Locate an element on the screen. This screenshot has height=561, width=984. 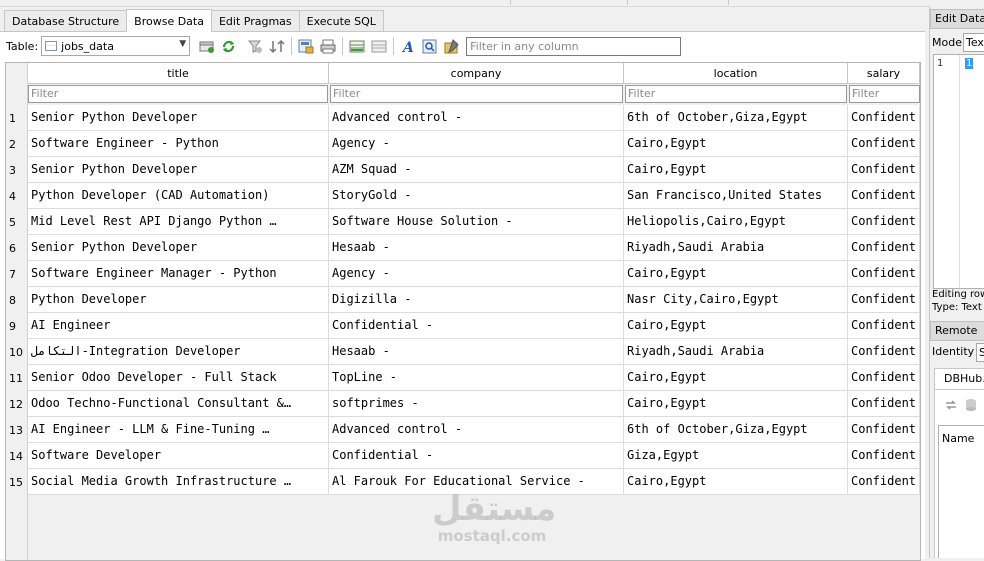
cell-title: التكامل-Integration Developer is located at coordinates (178, 352).